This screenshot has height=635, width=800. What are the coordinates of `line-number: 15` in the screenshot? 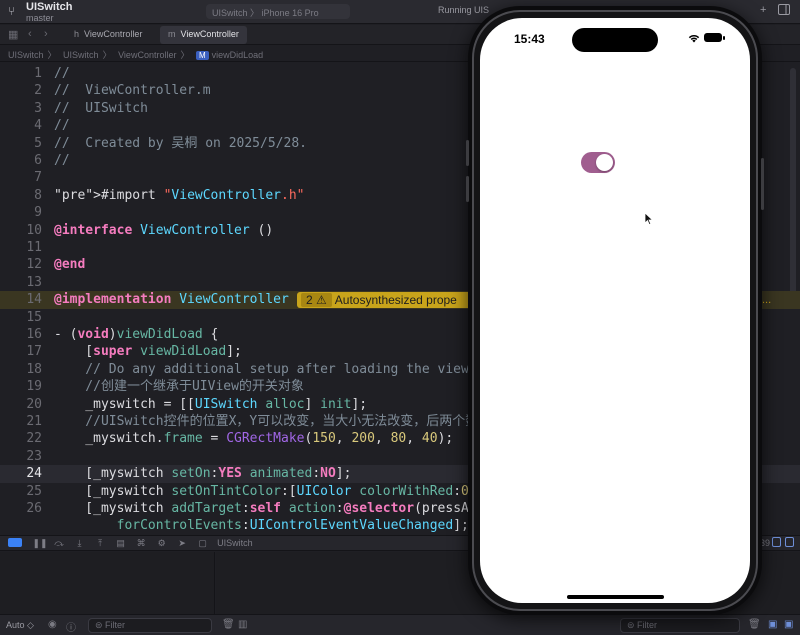 It's located at (21, 318).